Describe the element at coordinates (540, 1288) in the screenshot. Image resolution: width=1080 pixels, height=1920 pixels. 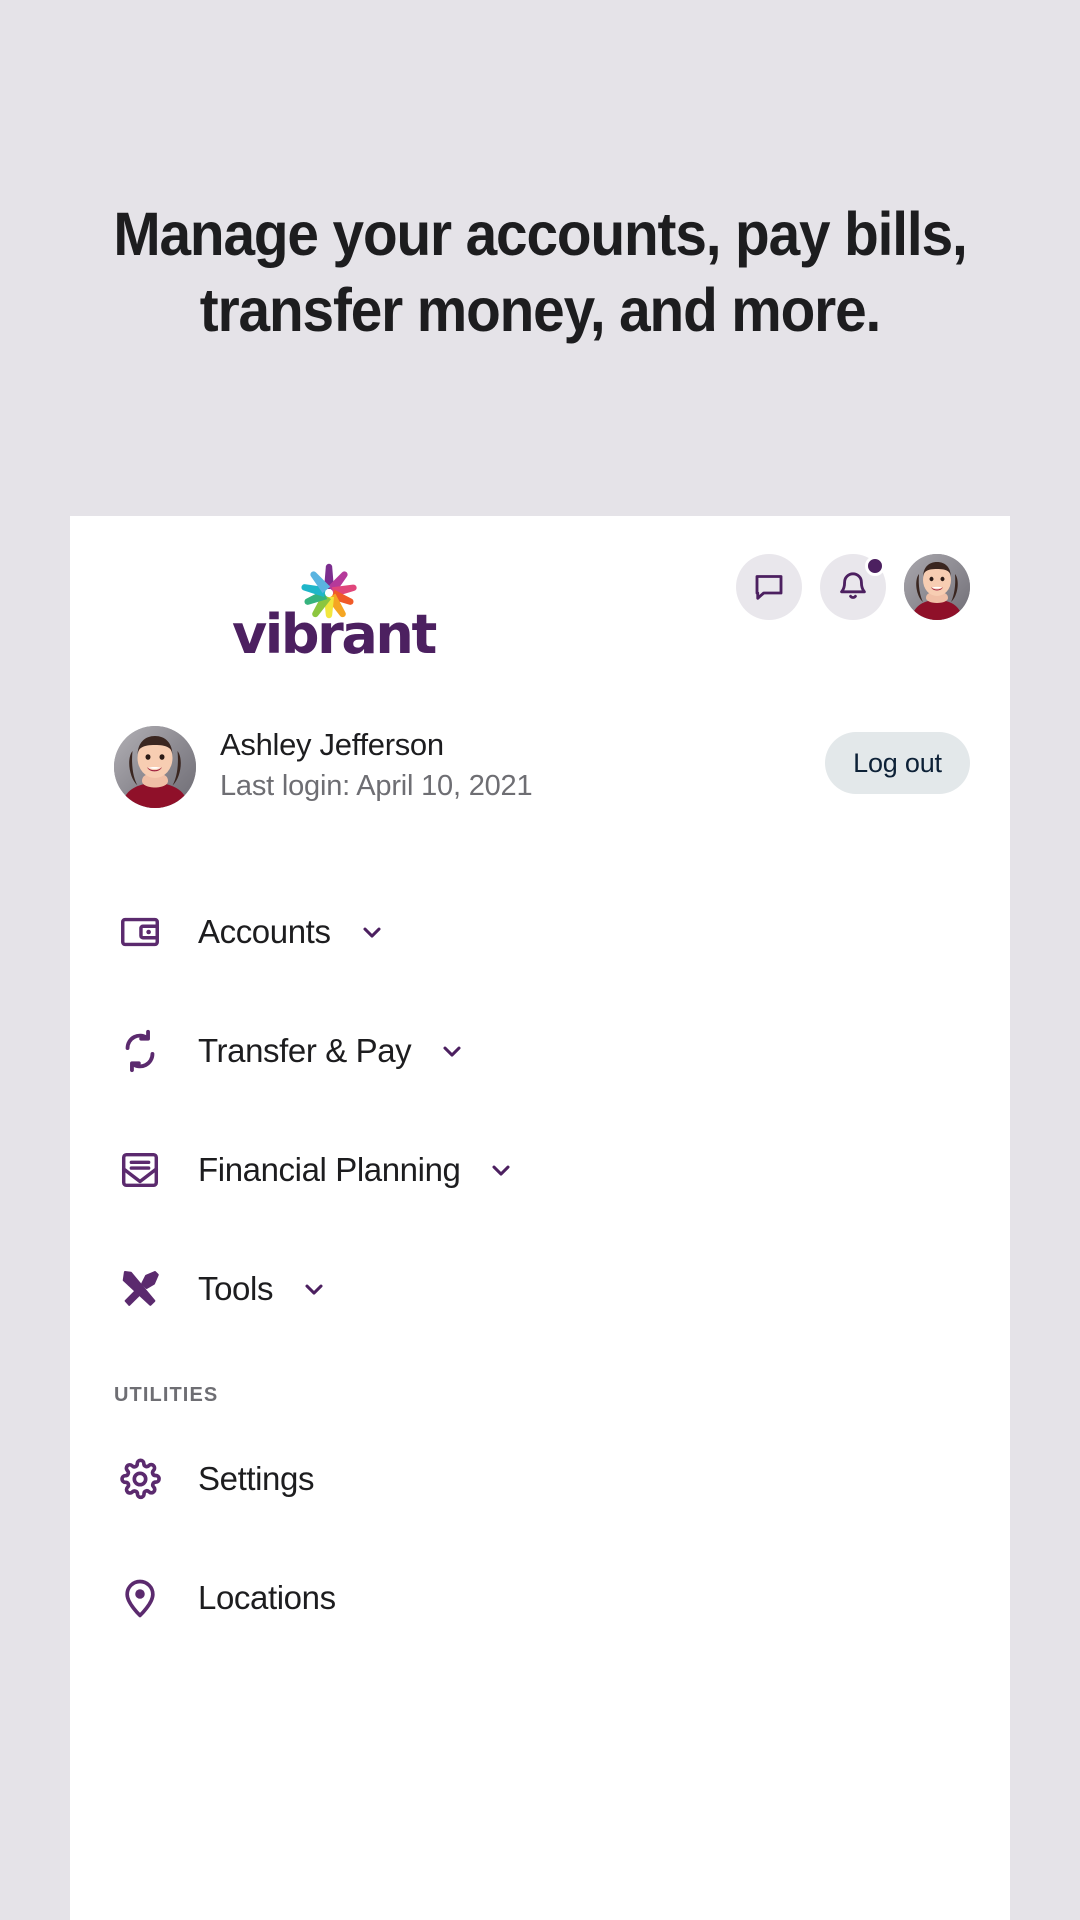
I see `nav-item-tools: Tools` at that location.